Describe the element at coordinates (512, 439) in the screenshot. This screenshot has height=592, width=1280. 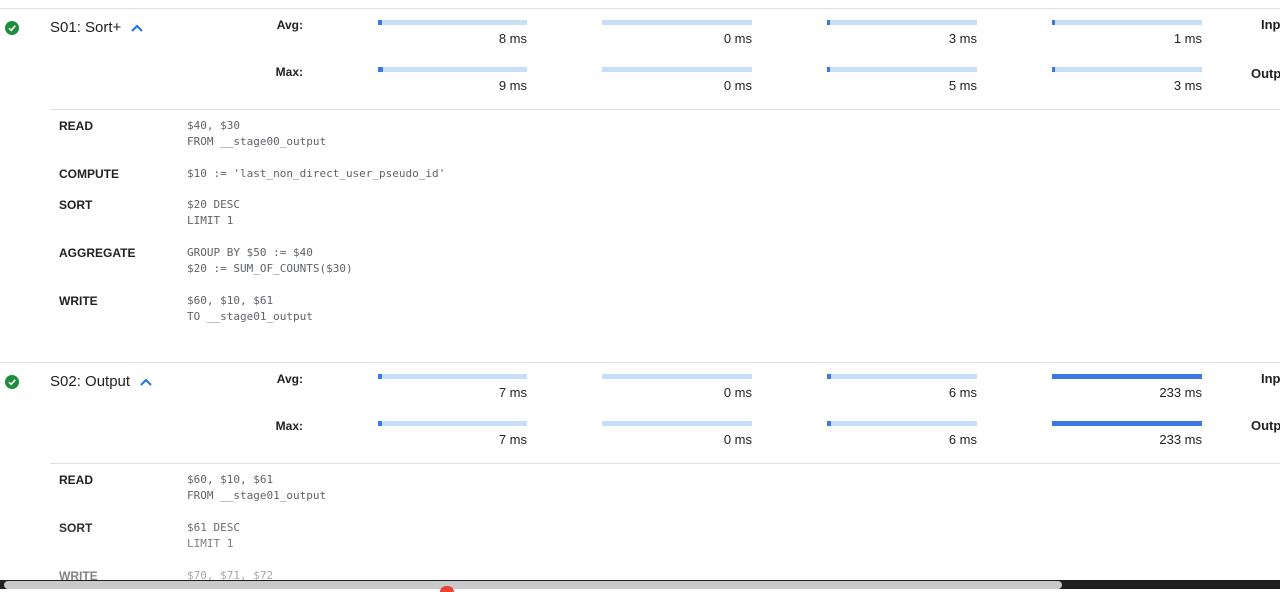
I see `max-value-1: 7 ms` at that location.